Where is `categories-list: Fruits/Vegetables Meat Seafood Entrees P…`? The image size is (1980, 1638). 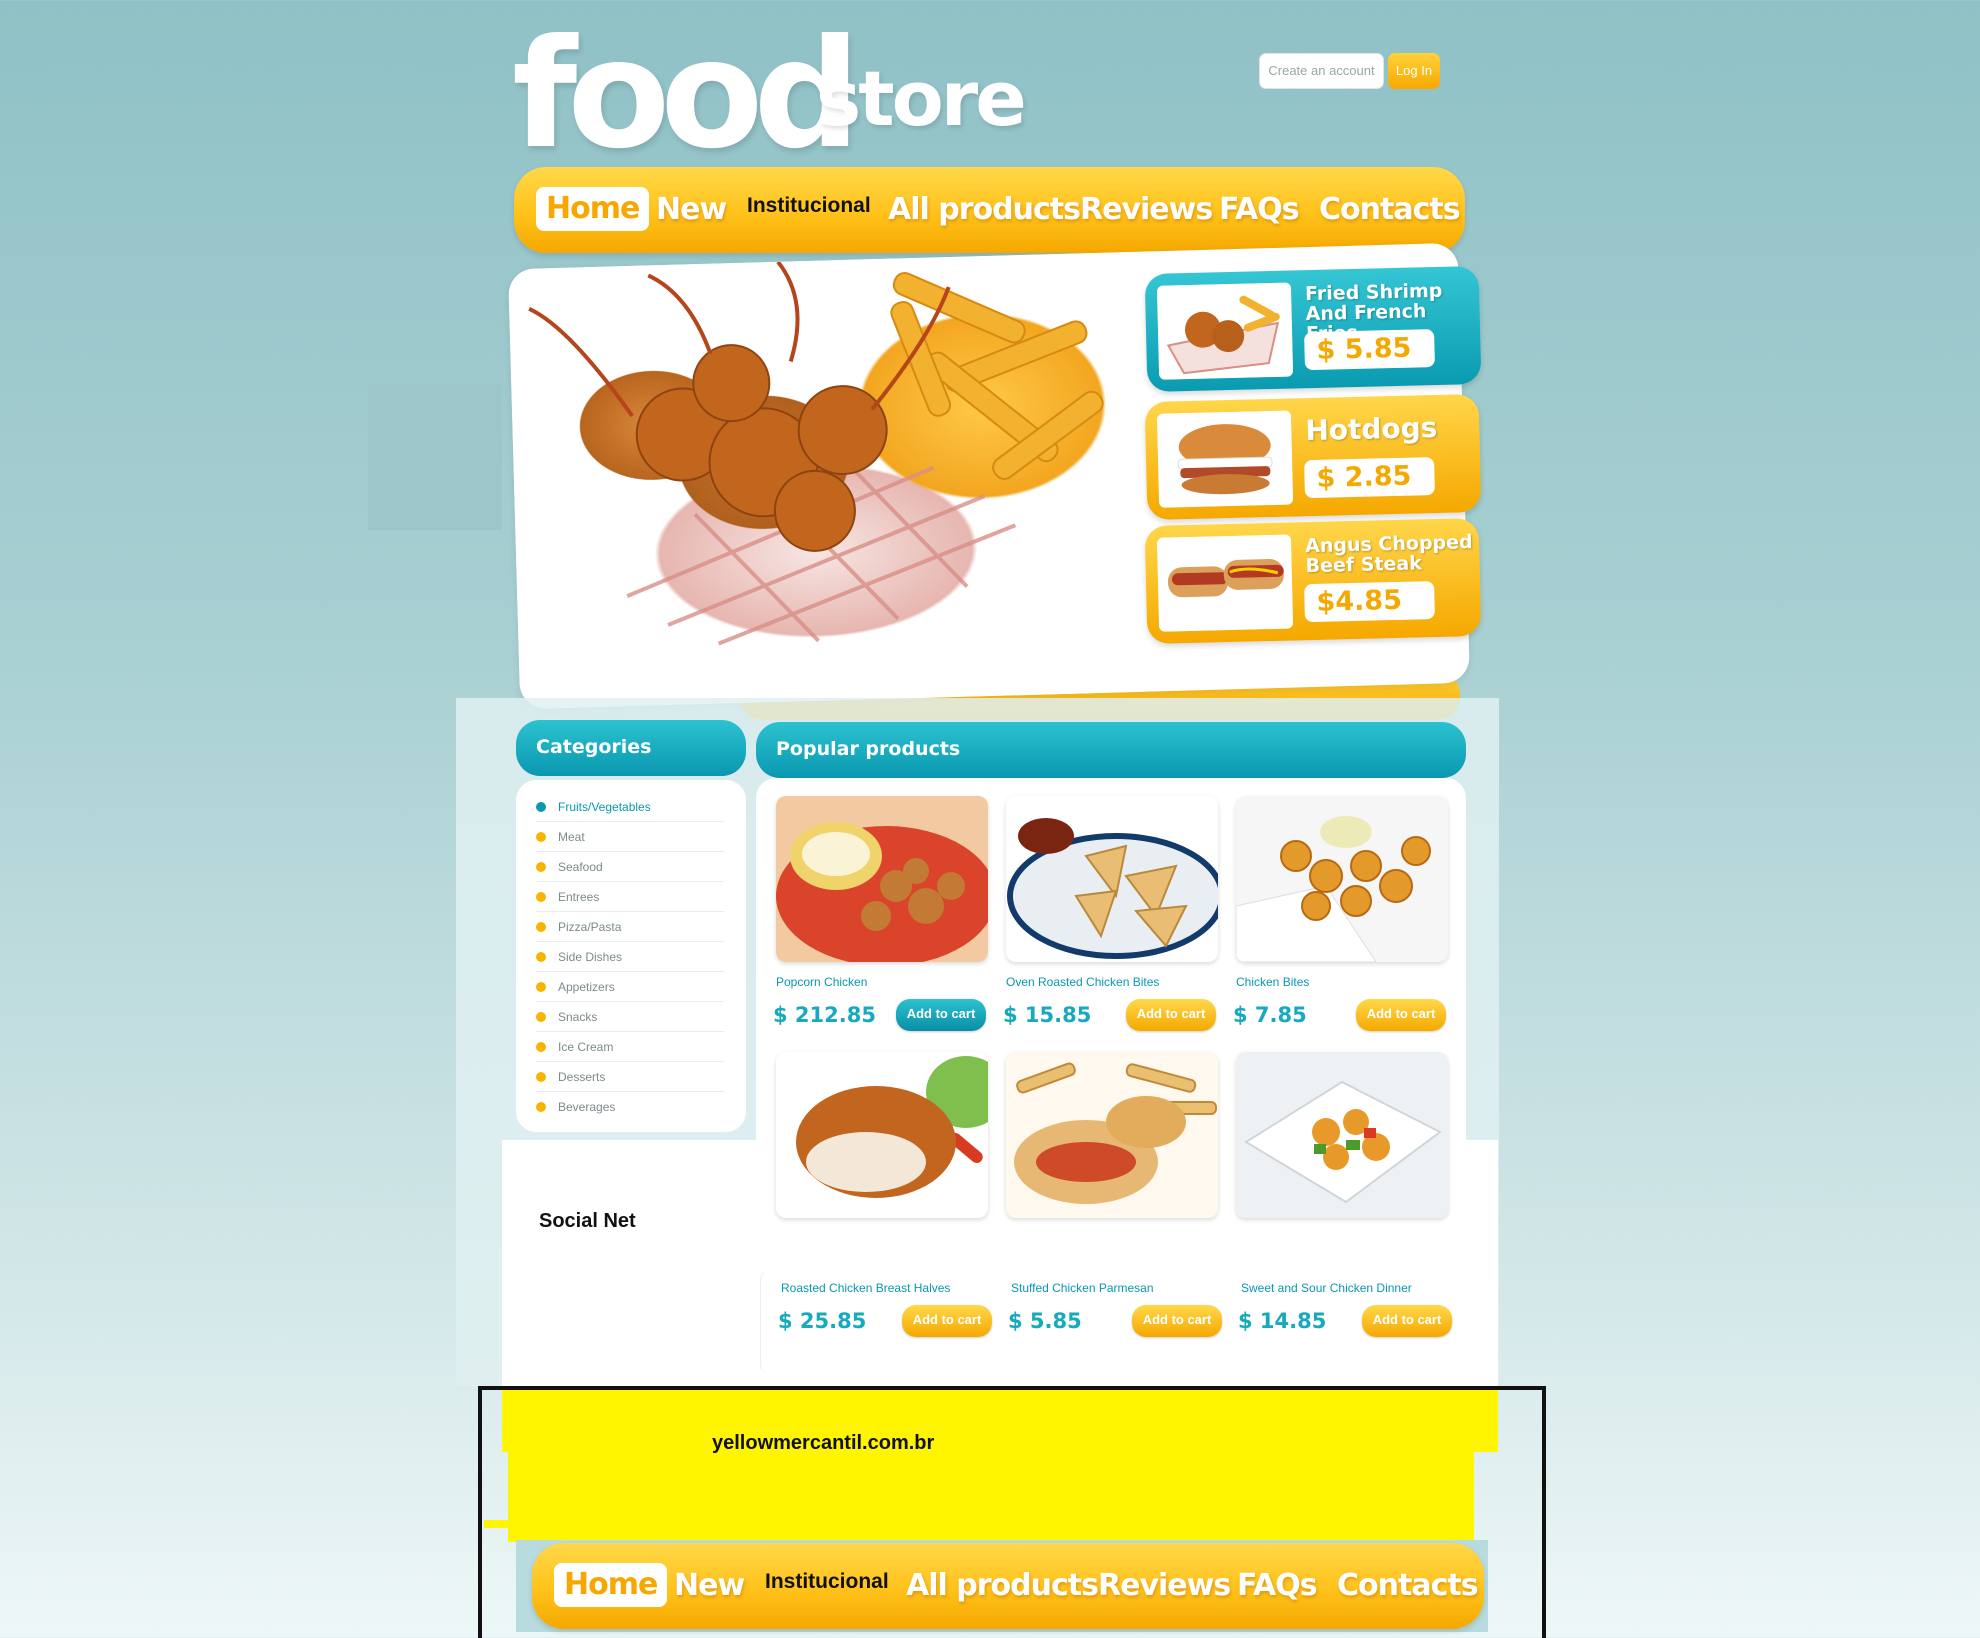
categories-list: Fruits/Vegetables Meat Seafood Entrees P… is located at coordinates (631, 956).